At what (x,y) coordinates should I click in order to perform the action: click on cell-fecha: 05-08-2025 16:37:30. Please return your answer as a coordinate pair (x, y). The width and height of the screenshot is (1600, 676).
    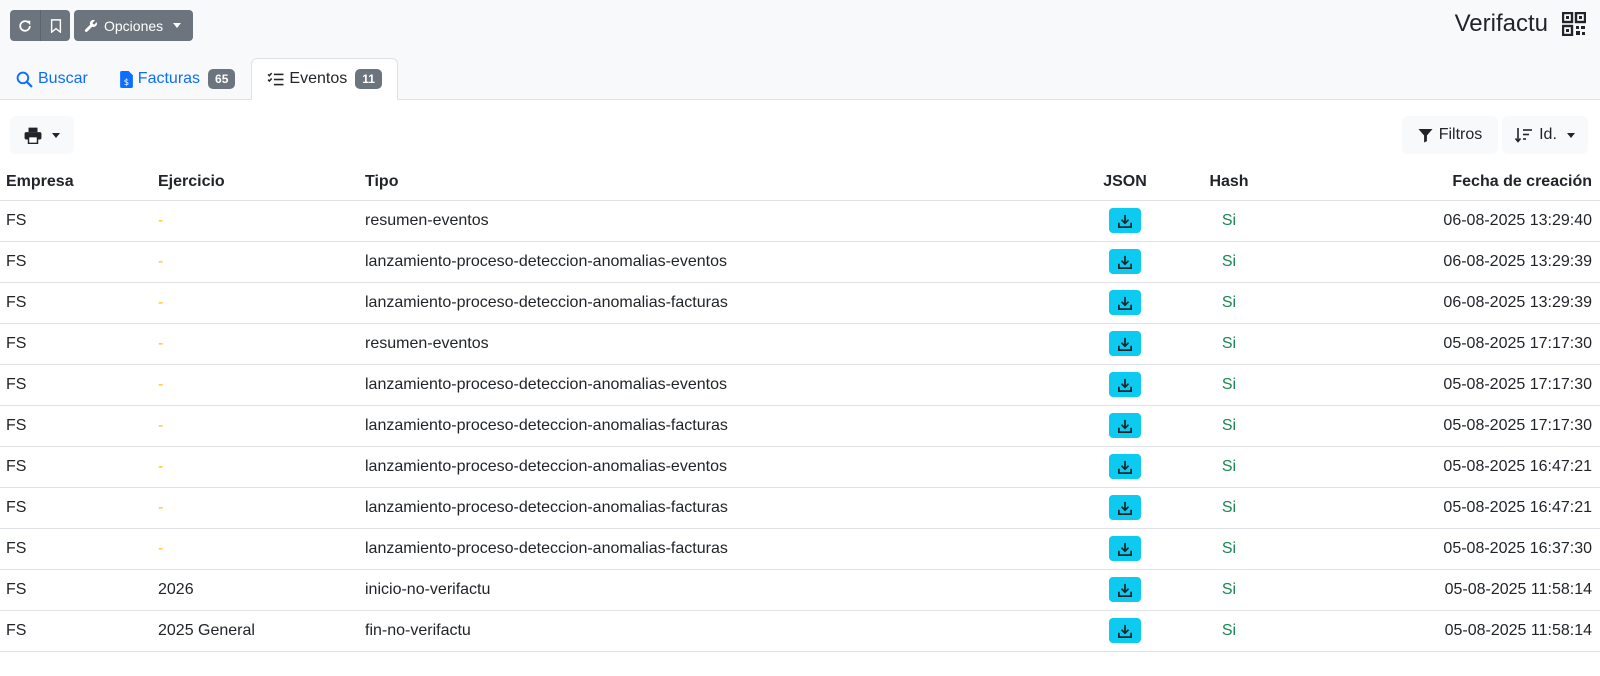
    Looking at the image, I should click on (1437, 549).